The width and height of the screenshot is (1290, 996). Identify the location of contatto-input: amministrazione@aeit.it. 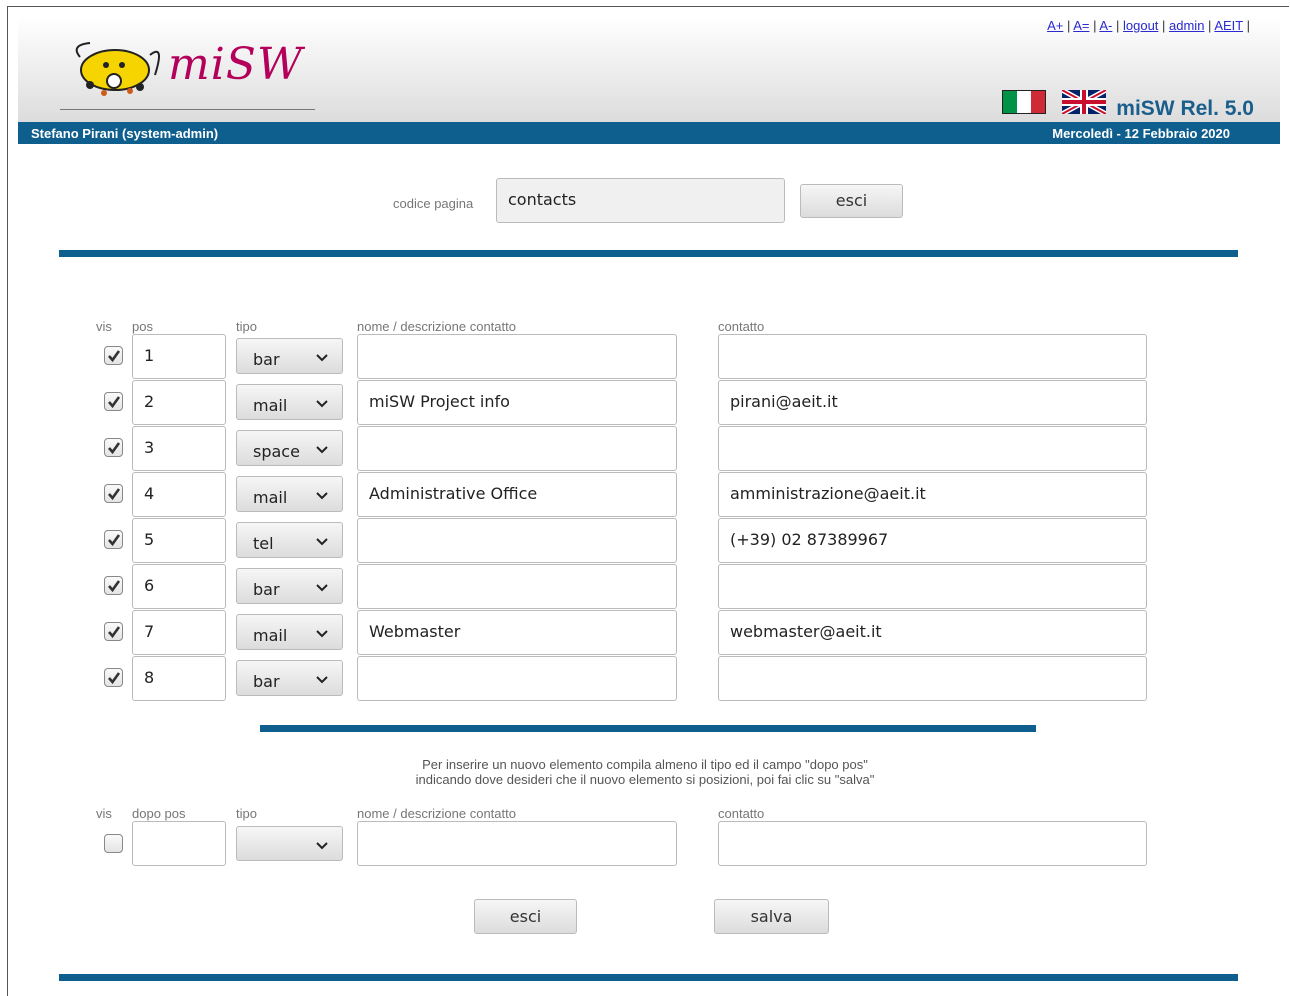
(932, 494).